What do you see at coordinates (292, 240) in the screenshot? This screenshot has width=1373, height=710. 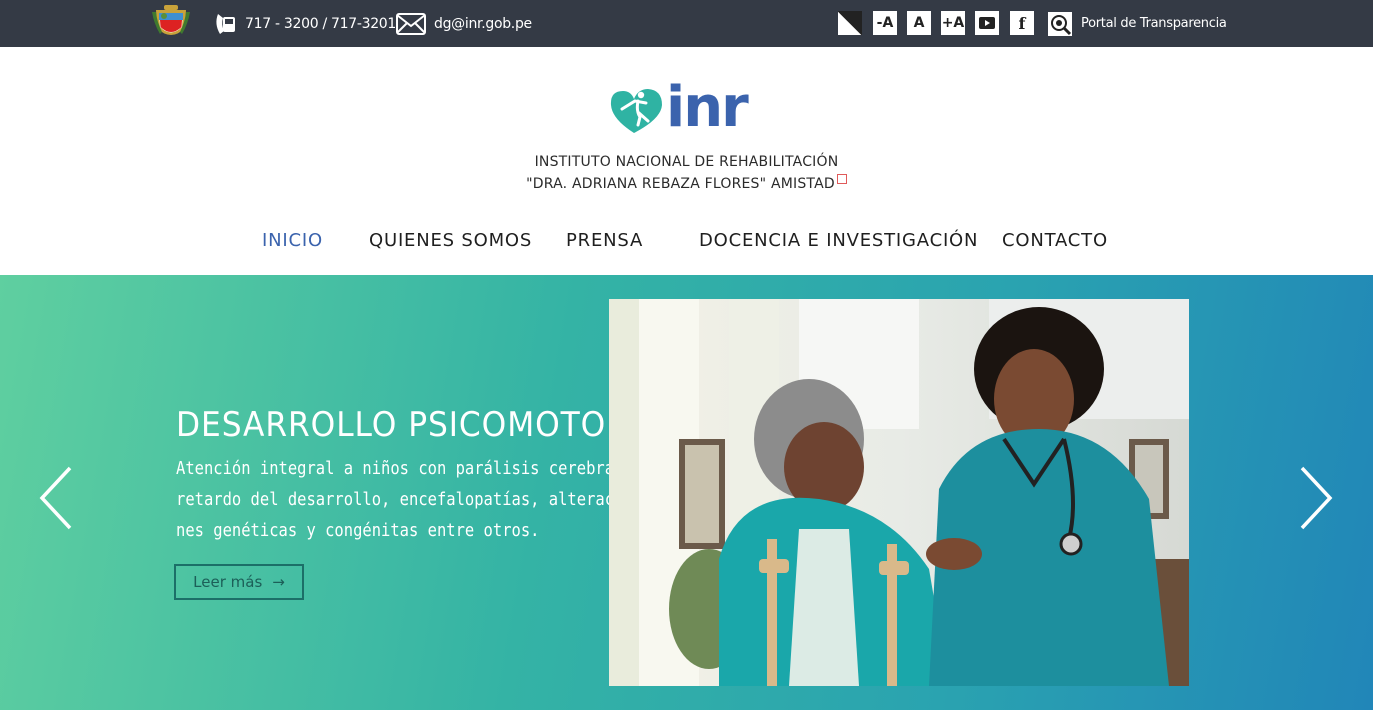 I see `nav-item-inicio: INICIO` at bounding box center [292, 240].